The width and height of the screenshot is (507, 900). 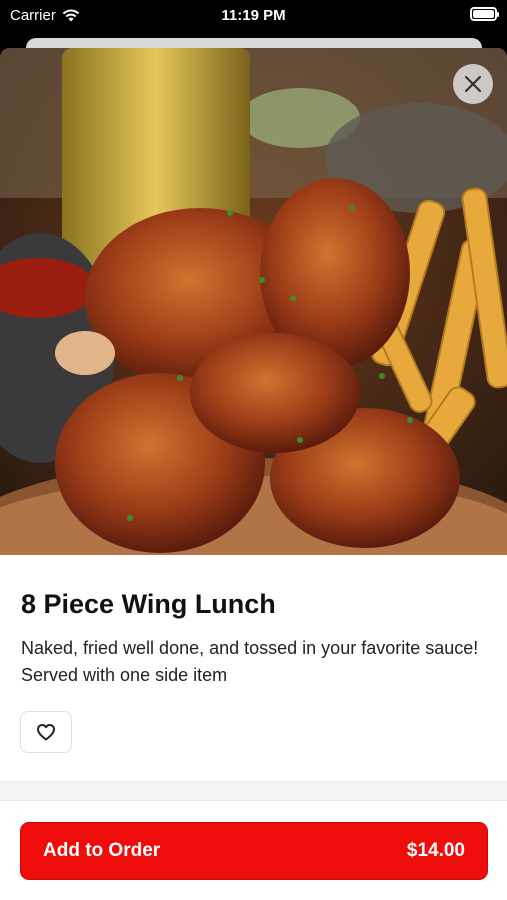 I want to click on close-icon, so click(x=473, y=84).